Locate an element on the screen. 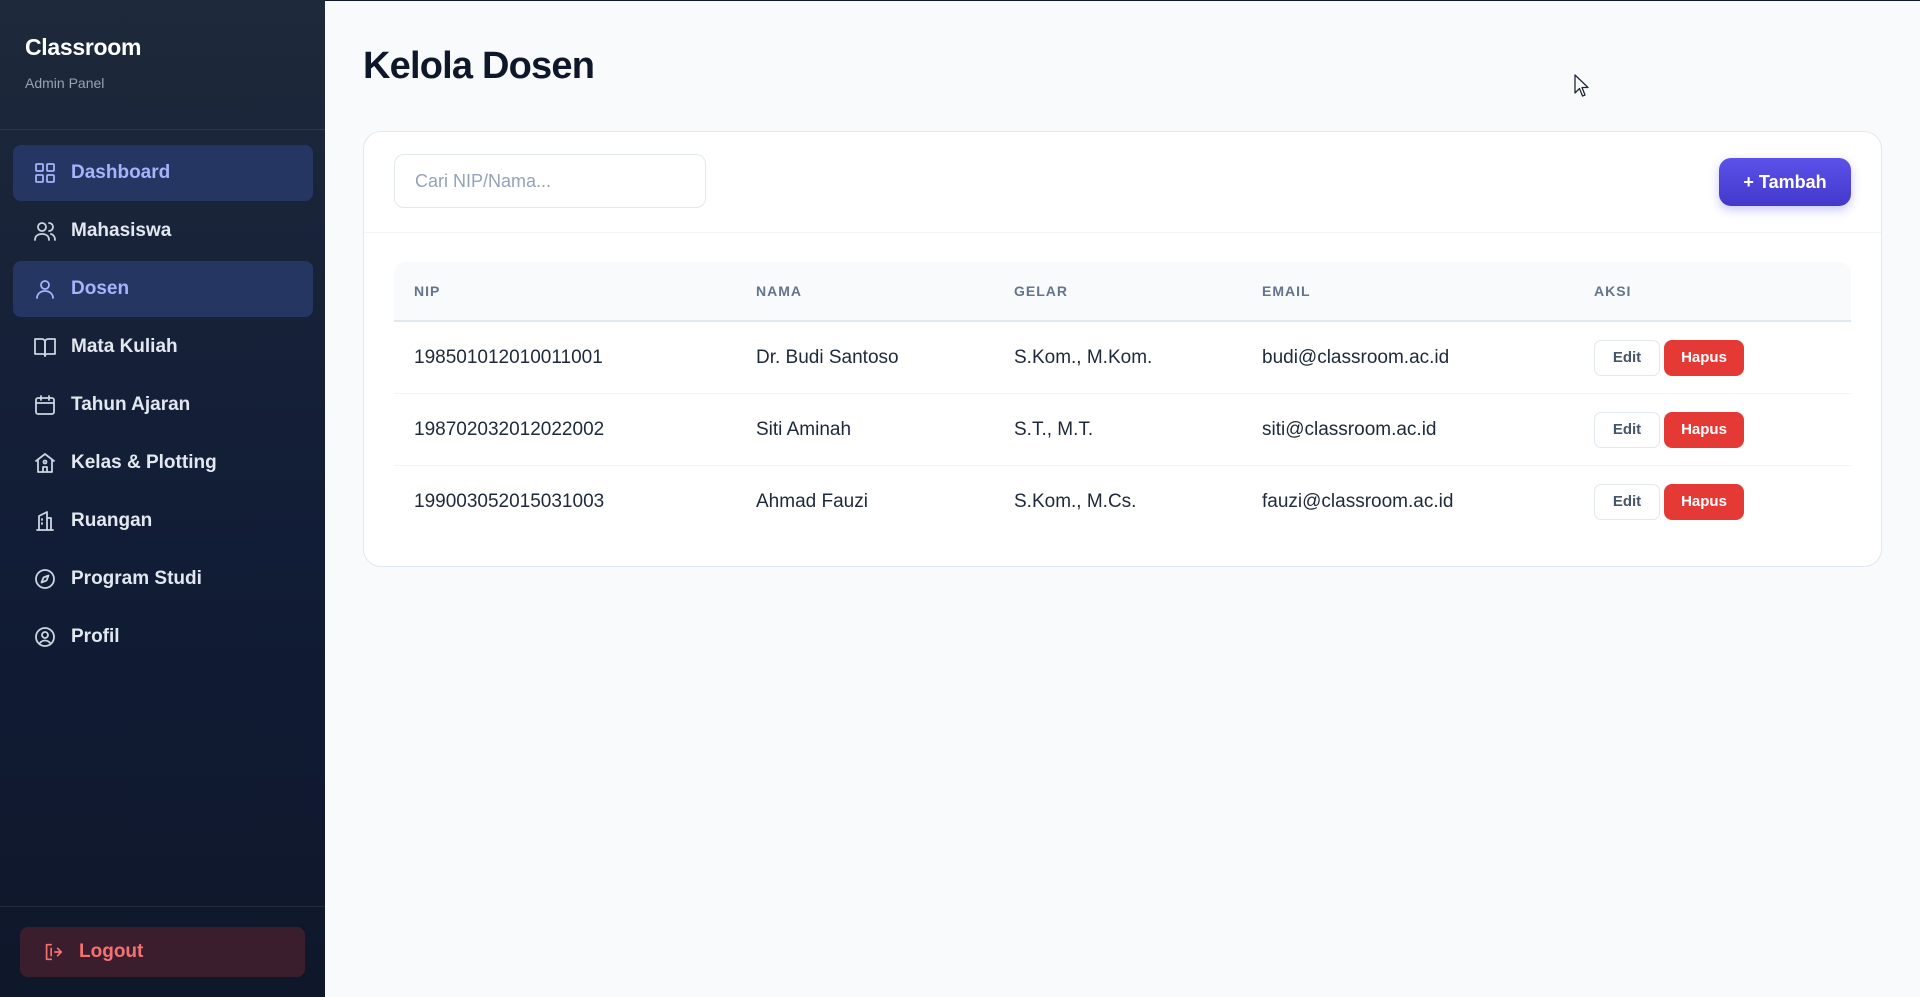 The image size is (1920, 997). sidebar-item-label: Tahun Ajaran is located at coordinates (131, 404).